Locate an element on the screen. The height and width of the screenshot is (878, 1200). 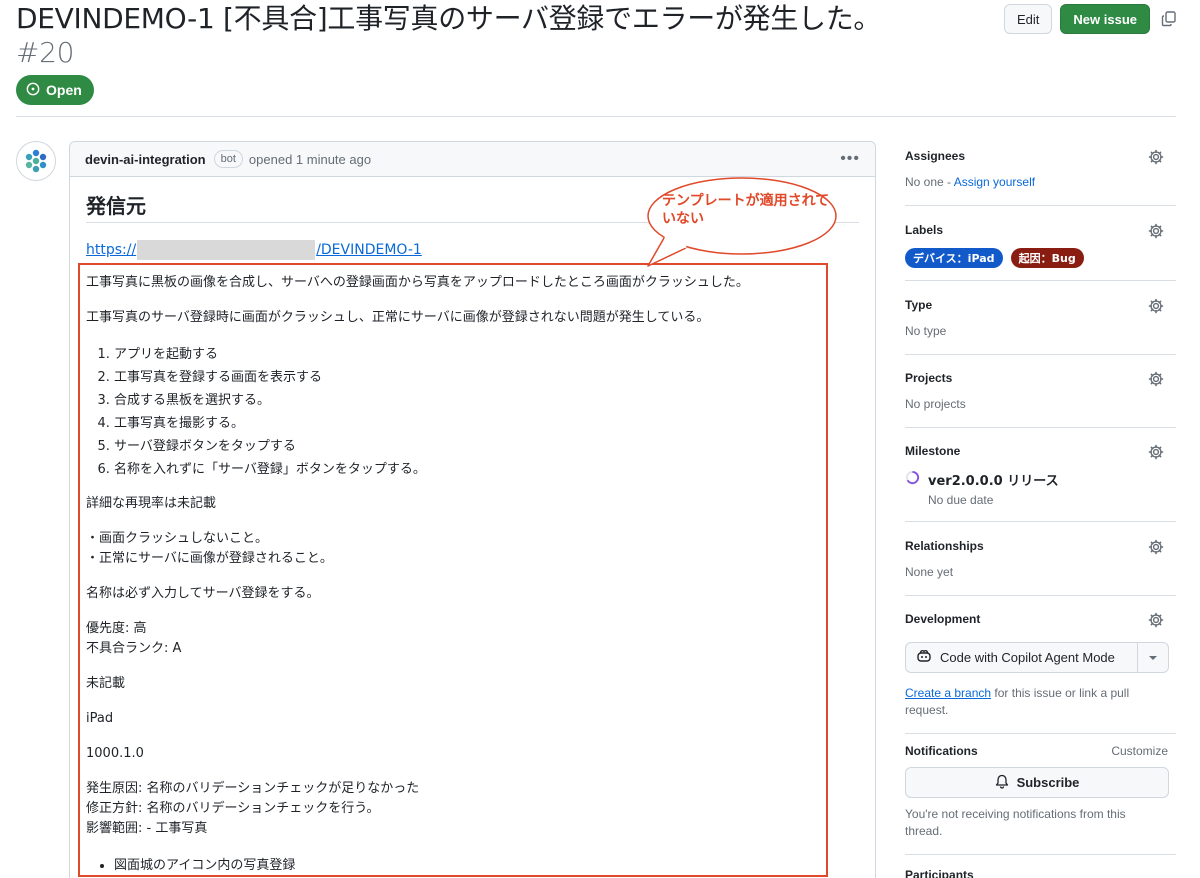
list-item: 図面城のアイコン内の写真登録 is located at coordinates (470, 865).